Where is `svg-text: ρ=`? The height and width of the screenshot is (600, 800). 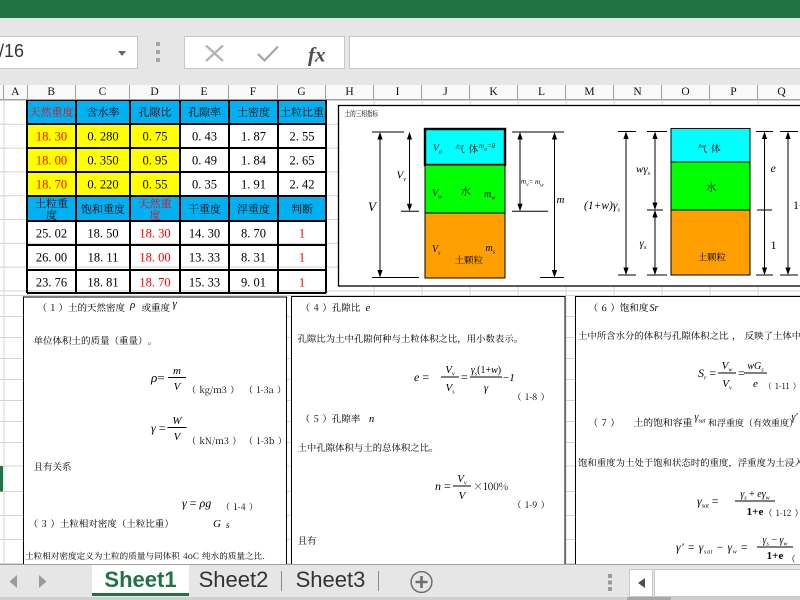 svg-text: ρ= is located at coordinates (157, 377).